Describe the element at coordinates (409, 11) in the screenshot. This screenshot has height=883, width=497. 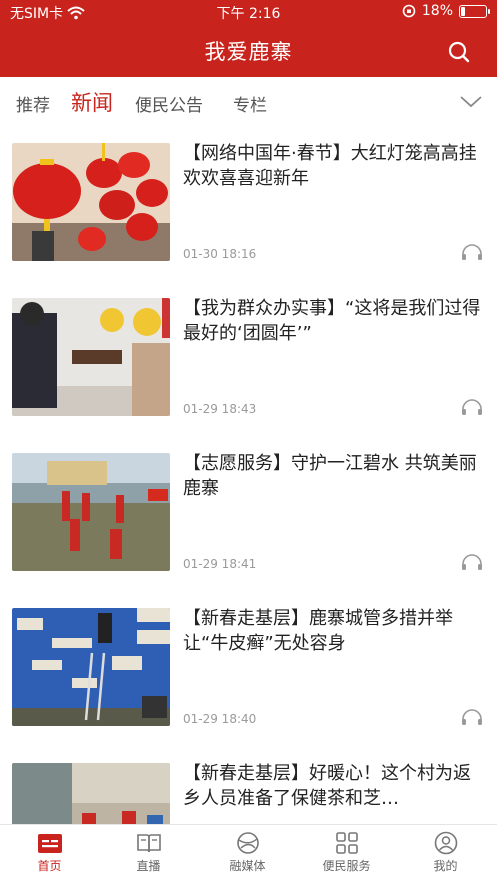
I see `rotation-lock-icon` at that location.